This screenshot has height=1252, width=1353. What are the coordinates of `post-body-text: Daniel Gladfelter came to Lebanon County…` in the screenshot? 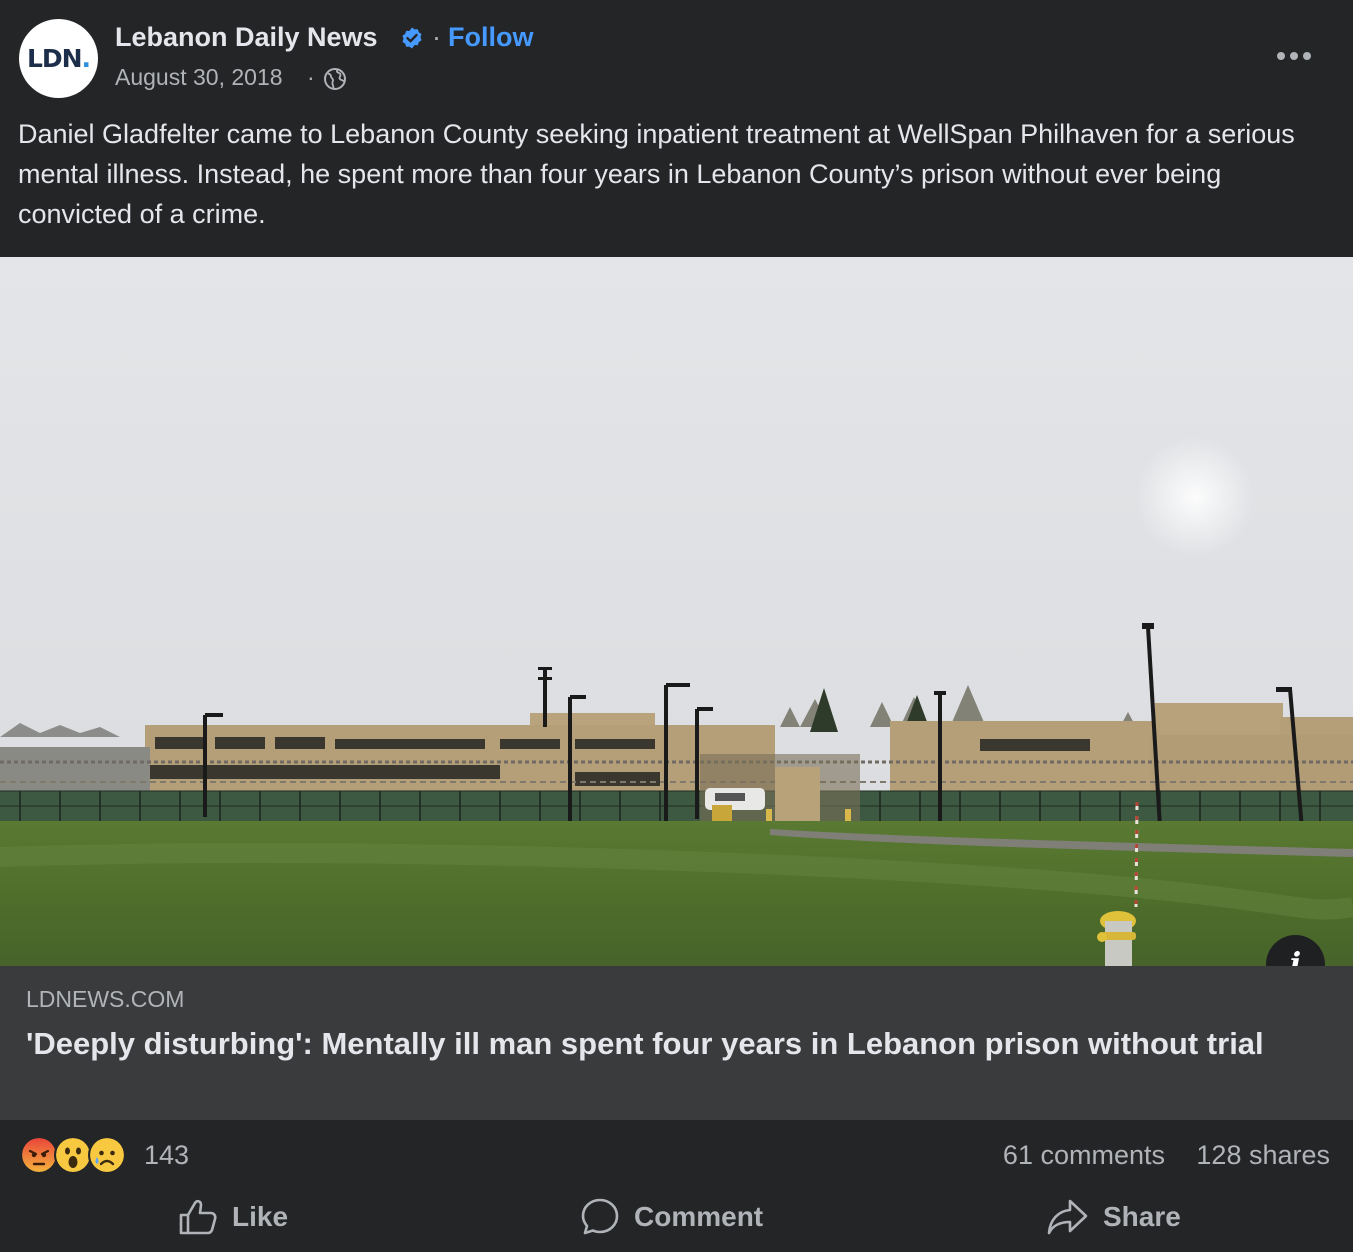 It's located at (656, 174).